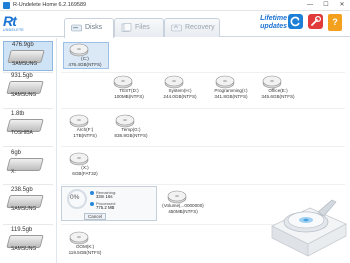 Image resolution: width=350 pixels, height=263 pixels. What do you see at coordinates (126, 27) in the screenshot?
I see `files-icon` at bounding box center [126, 27].